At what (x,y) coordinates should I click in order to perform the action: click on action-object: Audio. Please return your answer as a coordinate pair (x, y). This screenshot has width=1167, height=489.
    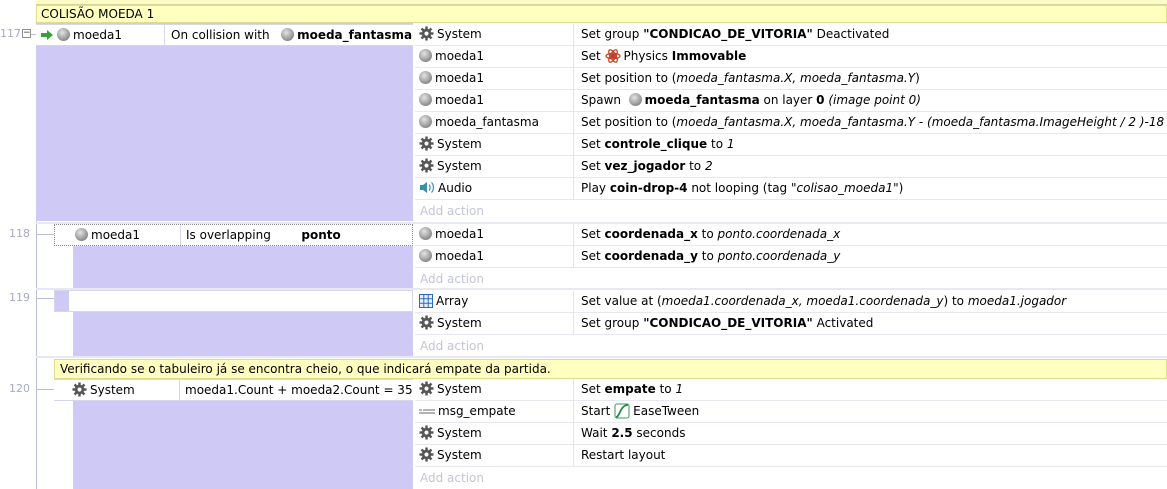
    Looking at the image, I should click on (445, 188).